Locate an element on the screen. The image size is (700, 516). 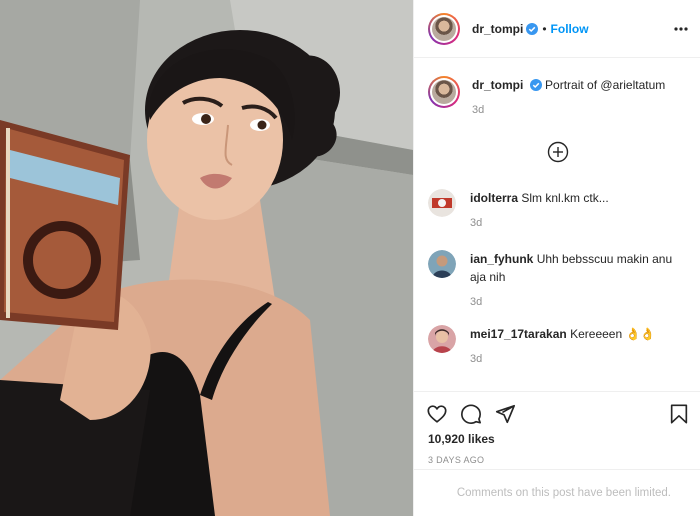
comment-body: idolterra Slm knl.km ctk... 3d is located at coordinates (579, 210).